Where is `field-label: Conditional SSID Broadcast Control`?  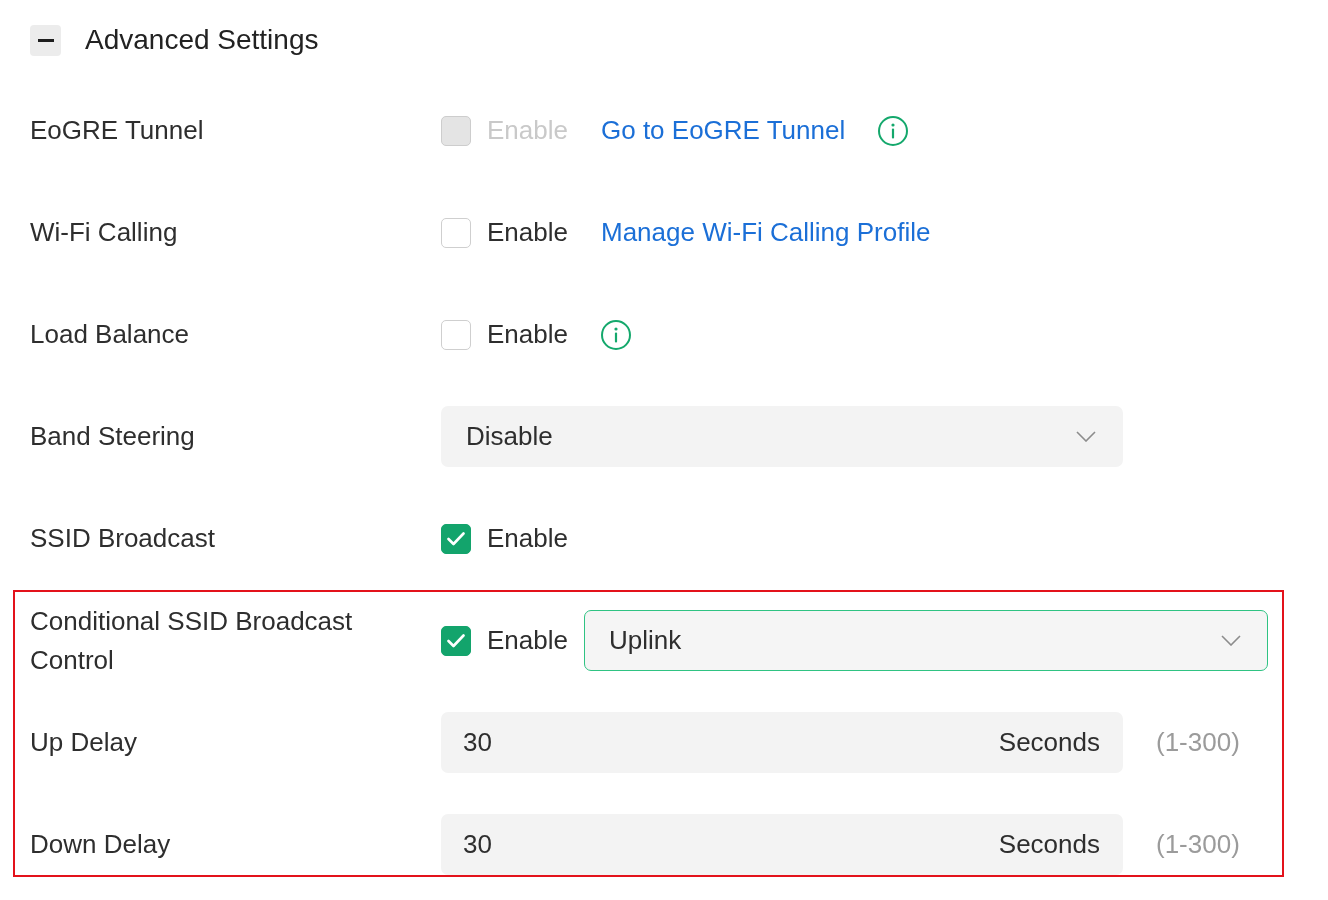 field-label: Conditional SSID Broadcast Control is located at coordinates (192, 640).